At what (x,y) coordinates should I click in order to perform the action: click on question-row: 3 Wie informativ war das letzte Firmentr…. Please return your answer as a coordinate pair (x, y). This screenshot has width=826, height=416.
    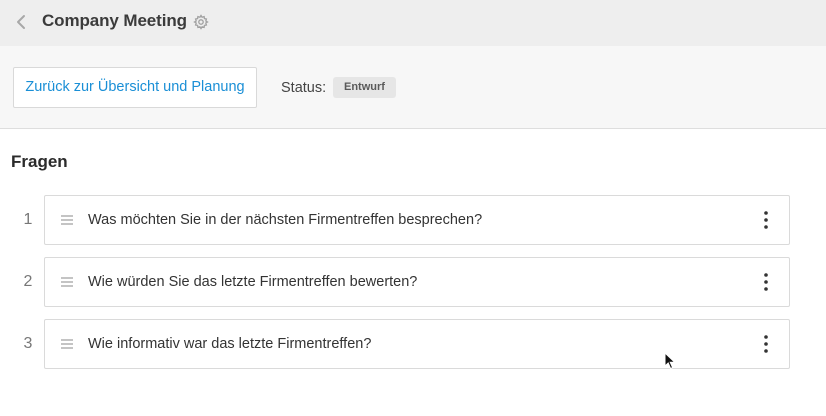
    Looking at the image, I should click on (413, 344).